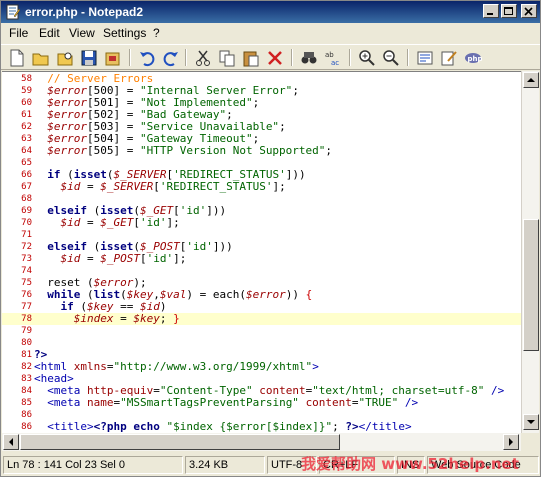 This screenshot has width=541, height=477. I want to click on replace-button: ab ac, so click(333, 58).